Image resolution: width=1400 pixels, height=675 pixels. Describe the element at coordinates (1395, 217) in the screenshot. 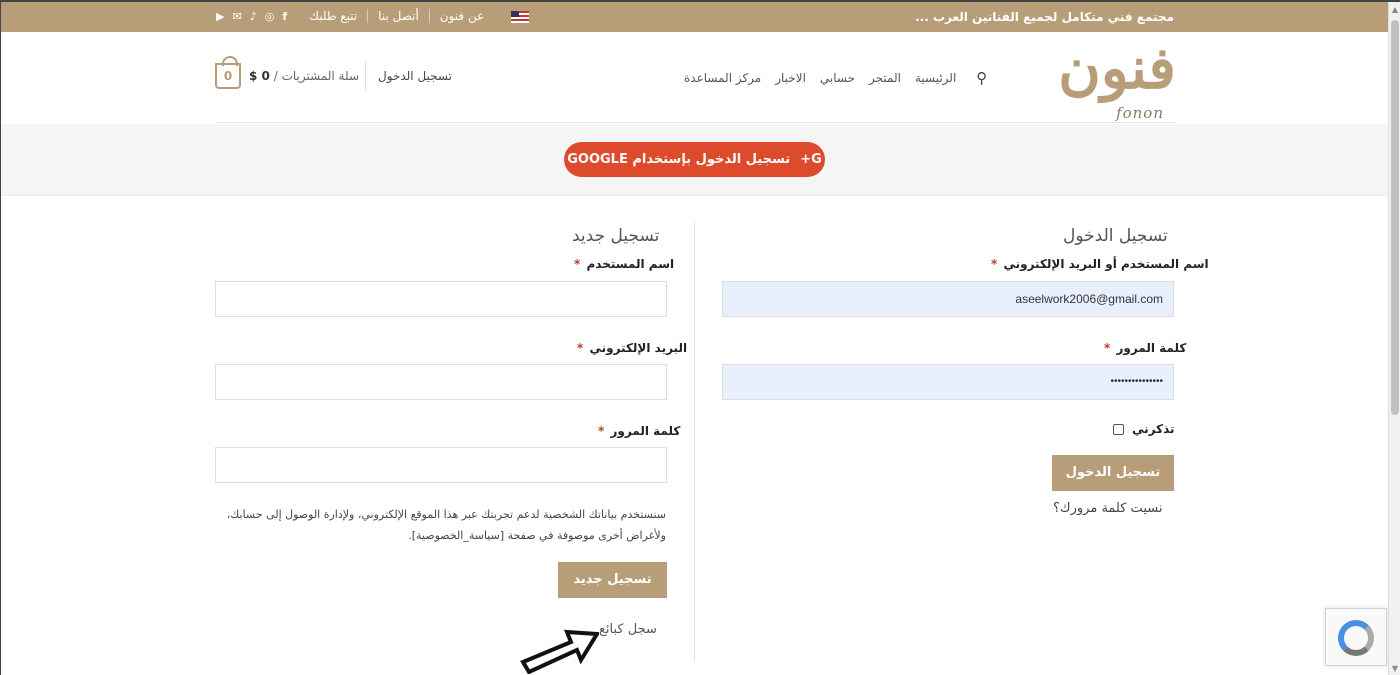

I see `scrollbar-thumb` at that location.